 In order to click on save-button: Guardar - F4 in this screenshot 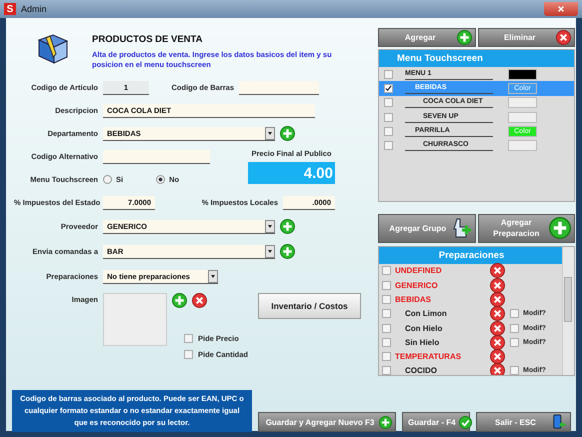, I will do `click(436, 422)`.